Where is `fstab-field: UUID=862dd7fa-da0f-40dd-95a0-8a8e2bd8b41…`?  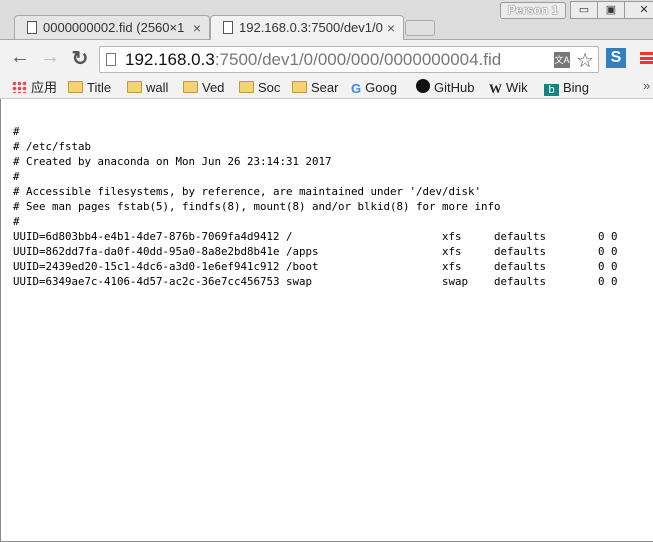 fstab-field: UUID=862dd7fa-da0f-40dd-95a0-8a8e2bd8b41… is located at coordinates (146, 251).